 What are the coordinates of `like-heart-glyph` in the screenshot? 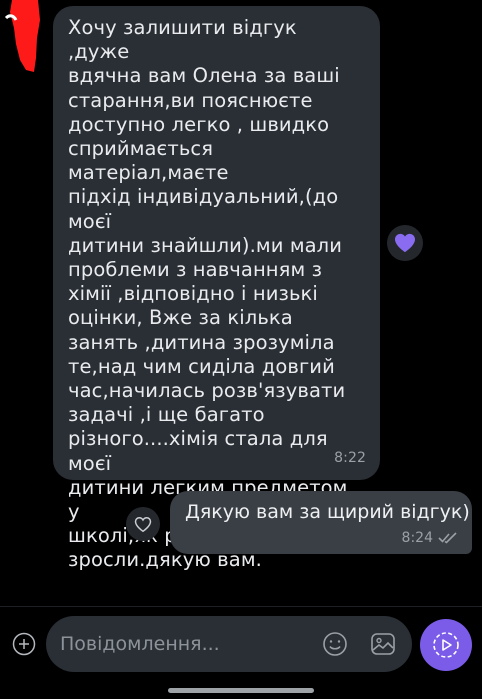 It's located at (143, 524).